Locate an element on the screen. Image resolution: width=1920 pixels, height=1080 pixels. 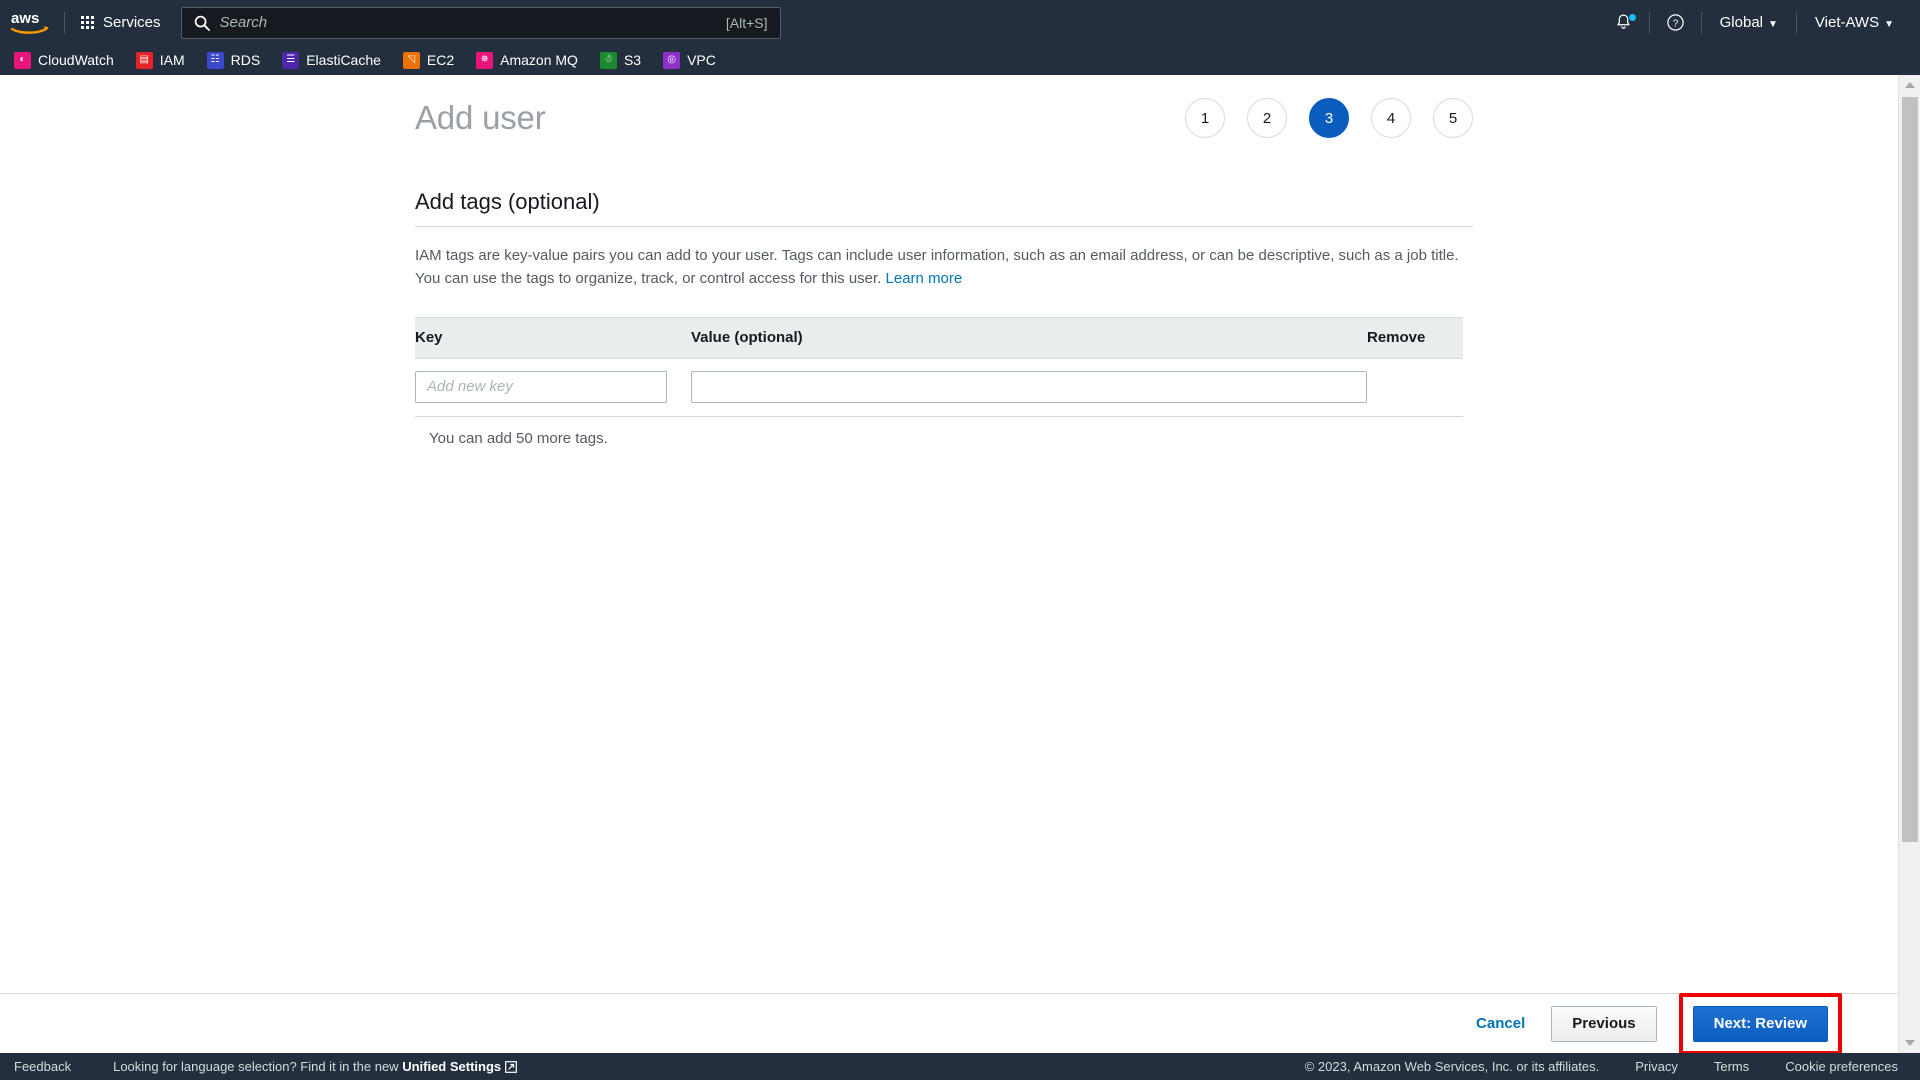
cell-value is located at coordinates (1029, 387).